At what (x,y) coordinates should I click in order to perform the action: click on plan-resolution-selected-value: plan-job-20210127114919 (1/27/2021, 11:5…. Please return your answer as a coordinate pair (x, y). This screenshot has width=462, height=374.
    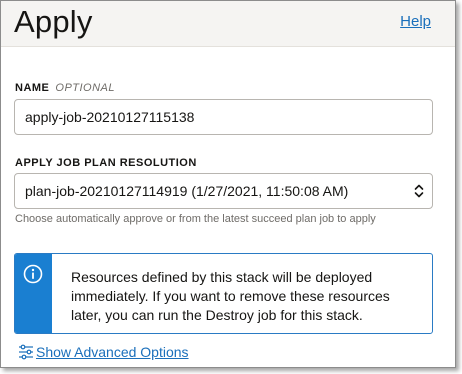
    Looking at the image, I should click on (187, 191).